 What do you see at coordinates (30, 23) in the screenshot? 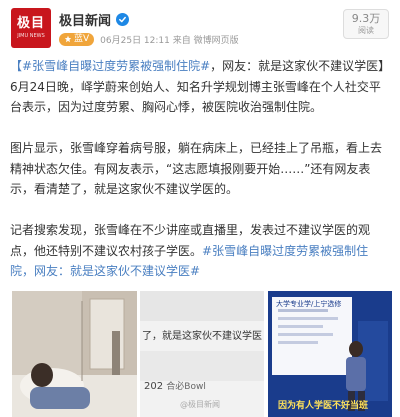
I see `avatar-text: 极目` at bounding box center [30, 23].